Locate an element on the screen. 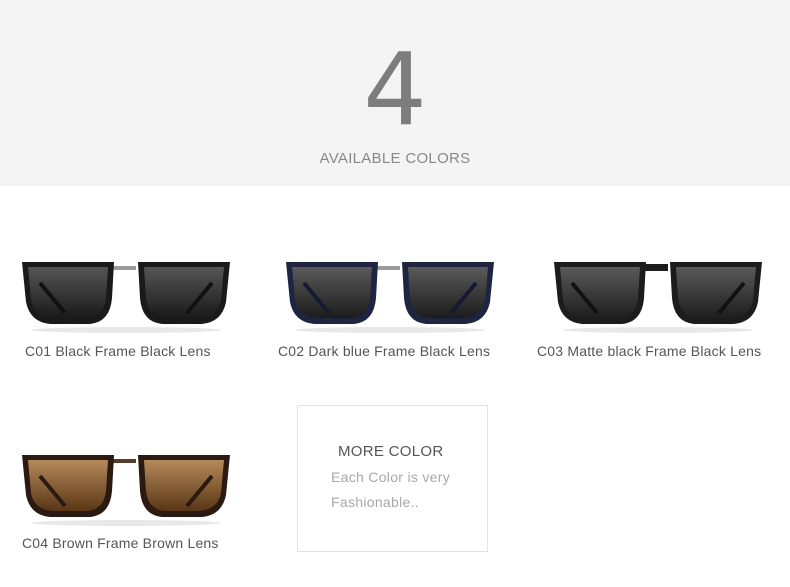  section-subtitle: AVAILABLE COLORS is located at coordinates (395, 158).